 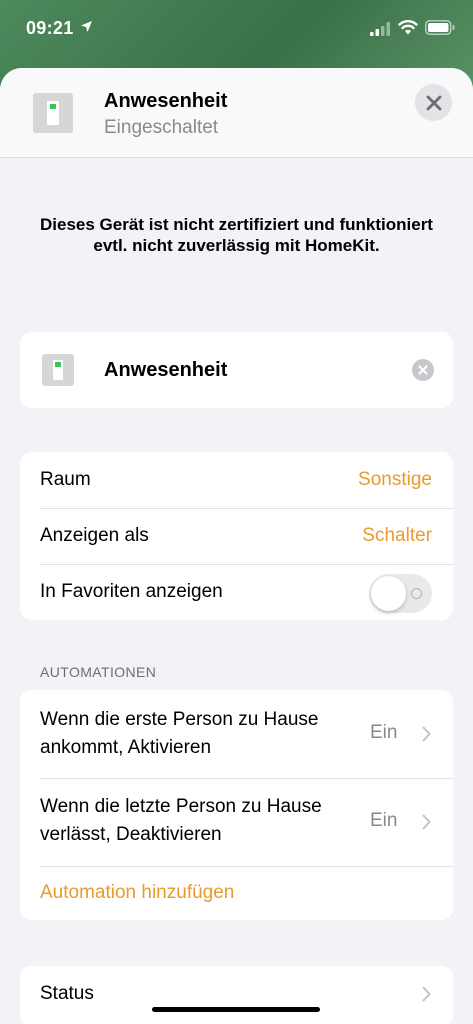 I want to click on automation-label-line: verlässt, Deaktivieren, so click(x=131, y=834).